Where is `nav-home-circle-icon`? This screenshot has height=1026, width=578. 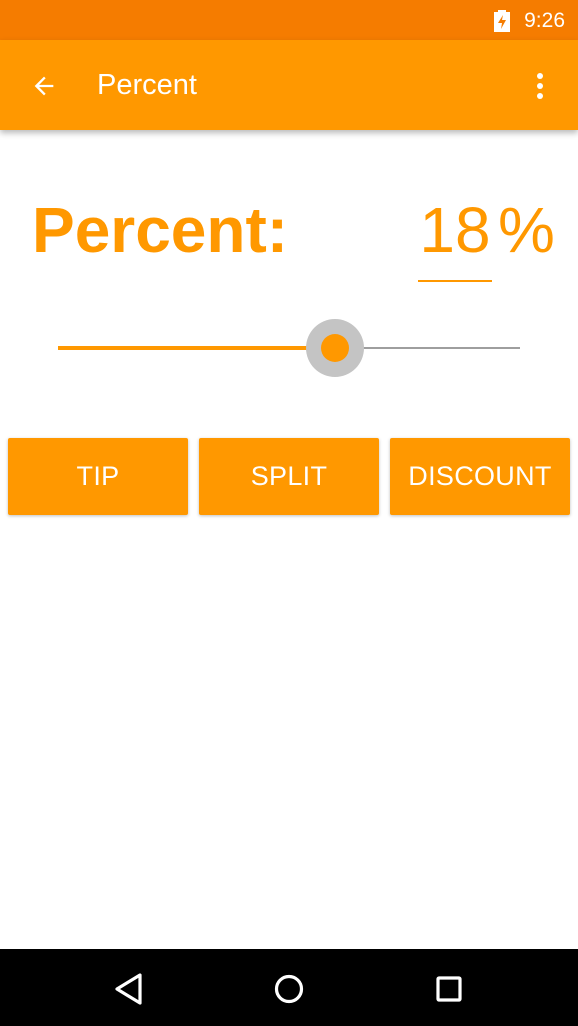
nav-home-circle-icon is located at coordinates (289, 989).